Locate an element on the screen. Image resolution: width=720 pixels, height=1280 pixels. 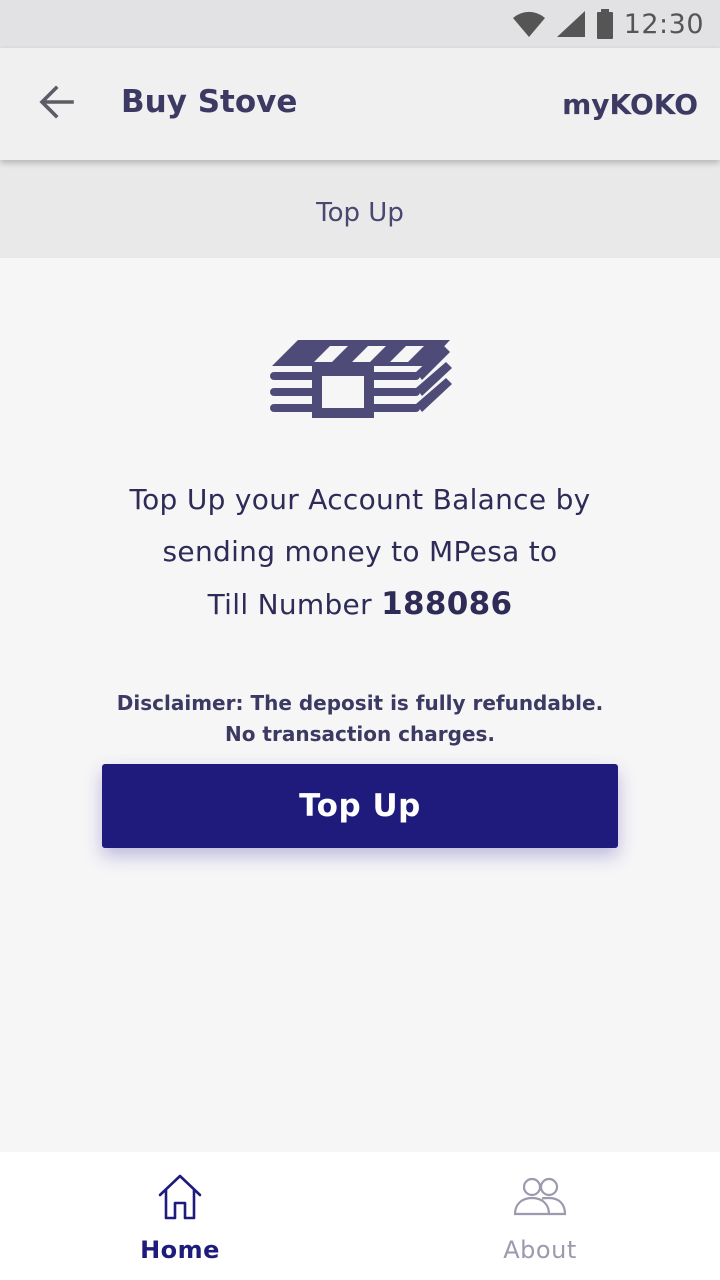
instruction-line-2: sending money to MPesa to is located at coordinates (360, 551).